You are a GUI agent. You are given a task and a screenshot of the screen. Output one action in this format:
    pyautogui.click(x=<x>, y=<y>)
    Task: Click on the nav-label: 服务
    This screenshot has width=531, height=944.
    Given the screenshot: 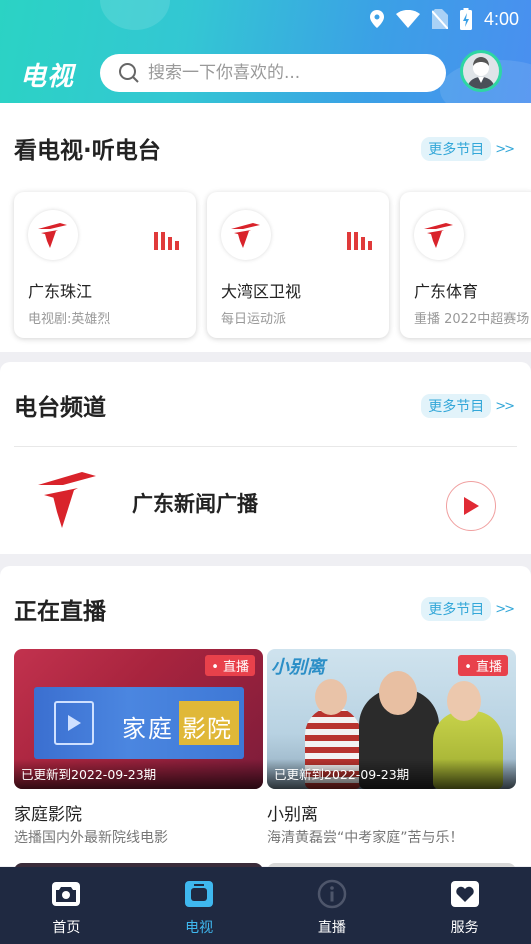 What is the action you would take?
    pyautogui.click(x=464, y=928)
    